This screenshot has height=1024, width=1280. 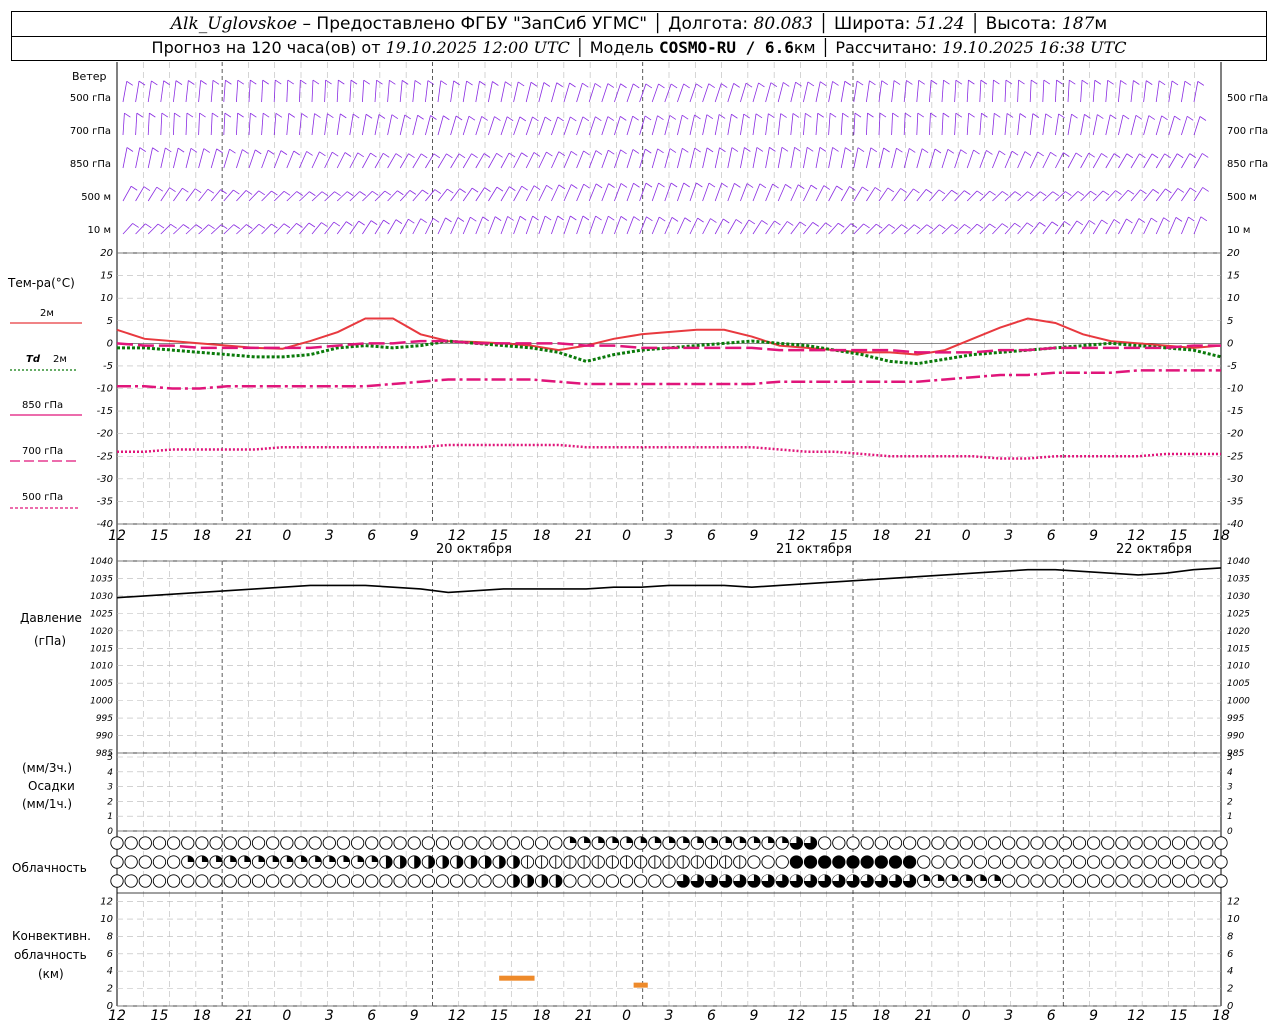 I want to click on pressure-tick-right: 1030, so click(x=1238, y=597).